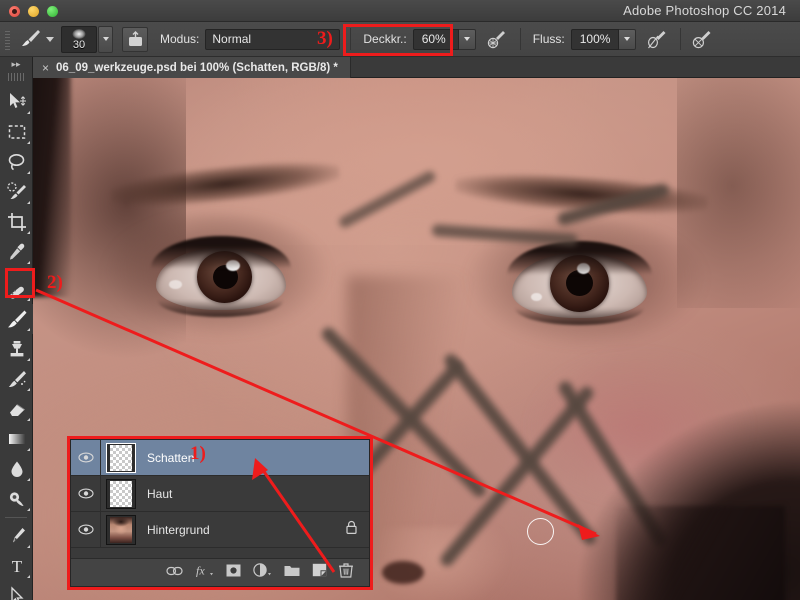 This screenshot has height=600, width=800. I want to click on brush-tip-blob, so click(79, 33).